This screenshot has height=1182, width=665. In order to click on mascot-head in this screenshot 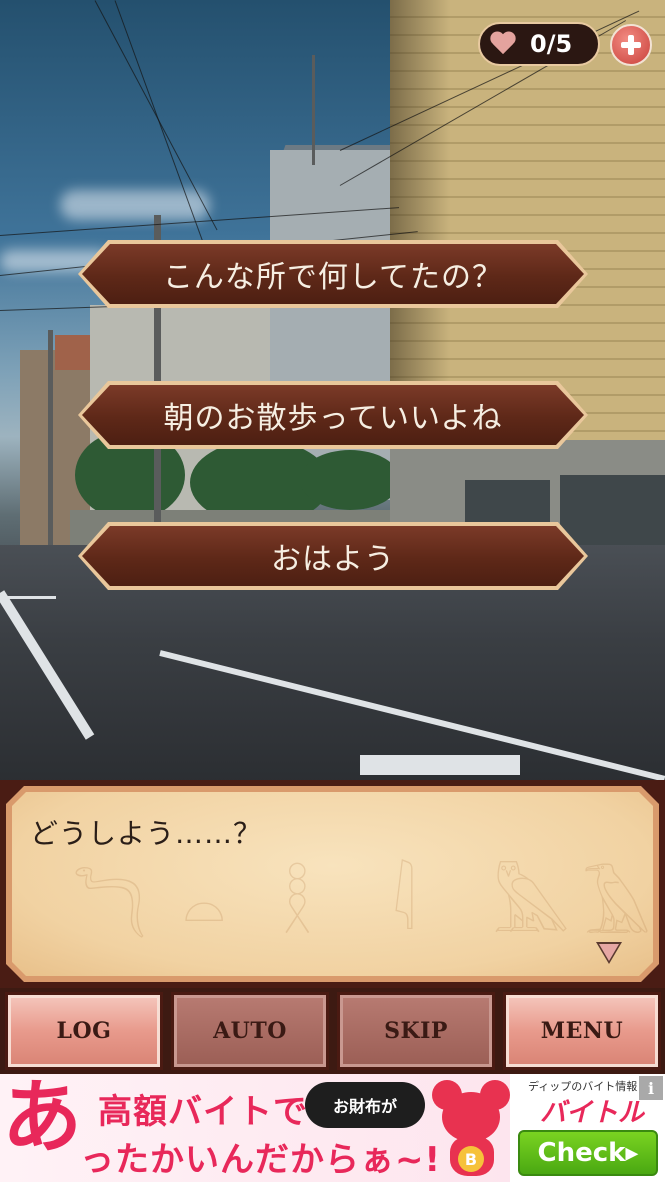, I will do `click(471, 1117)`.